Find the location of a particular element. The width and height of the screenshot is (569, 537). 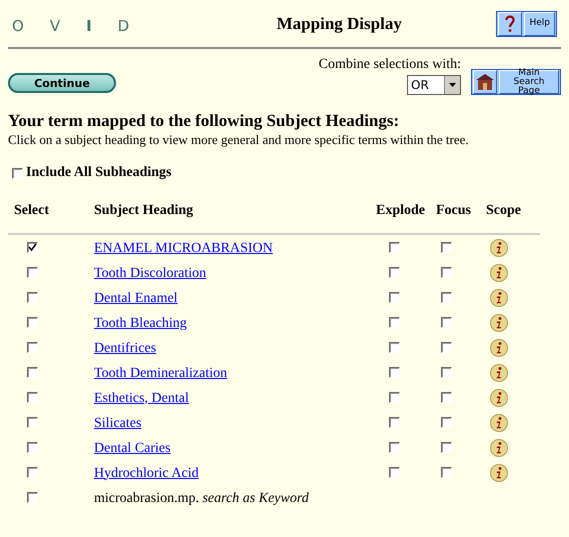

subject-heading-link: Tooth Discoloration is located at coordinates (147, 273).